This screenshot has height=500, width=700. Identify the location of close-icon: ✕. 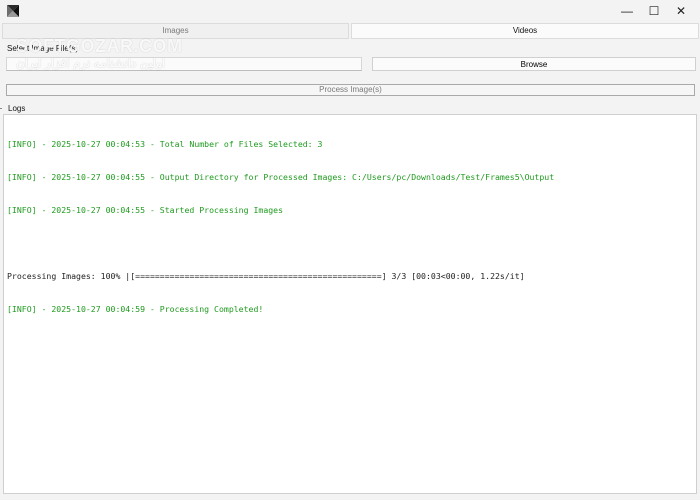
(681, 11).